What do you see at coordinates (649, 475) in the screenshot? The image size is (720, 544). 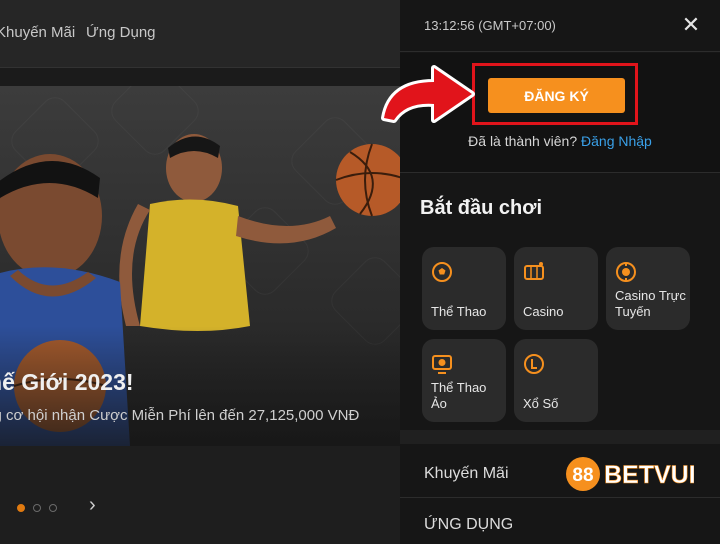 I see `svg-text: BETVUI` at bounding box center [649, 475].